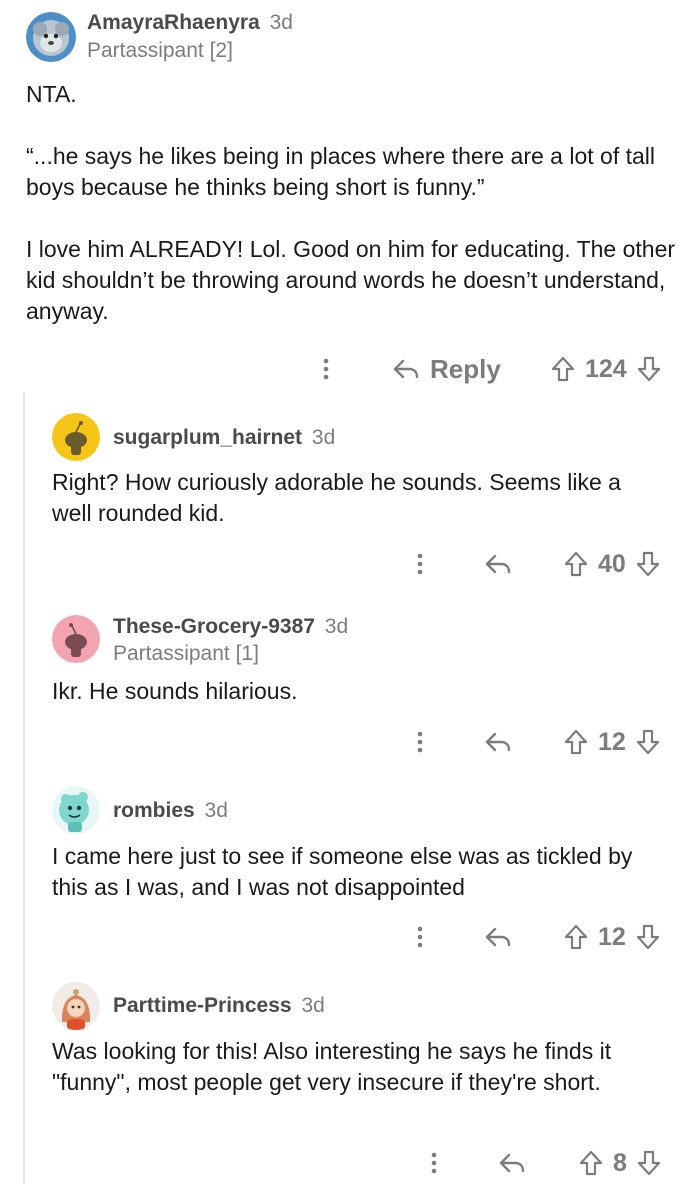 The width and height of the screenshot is (700, 1184). I want to click on reply-button: Reply, so click(446, 369).